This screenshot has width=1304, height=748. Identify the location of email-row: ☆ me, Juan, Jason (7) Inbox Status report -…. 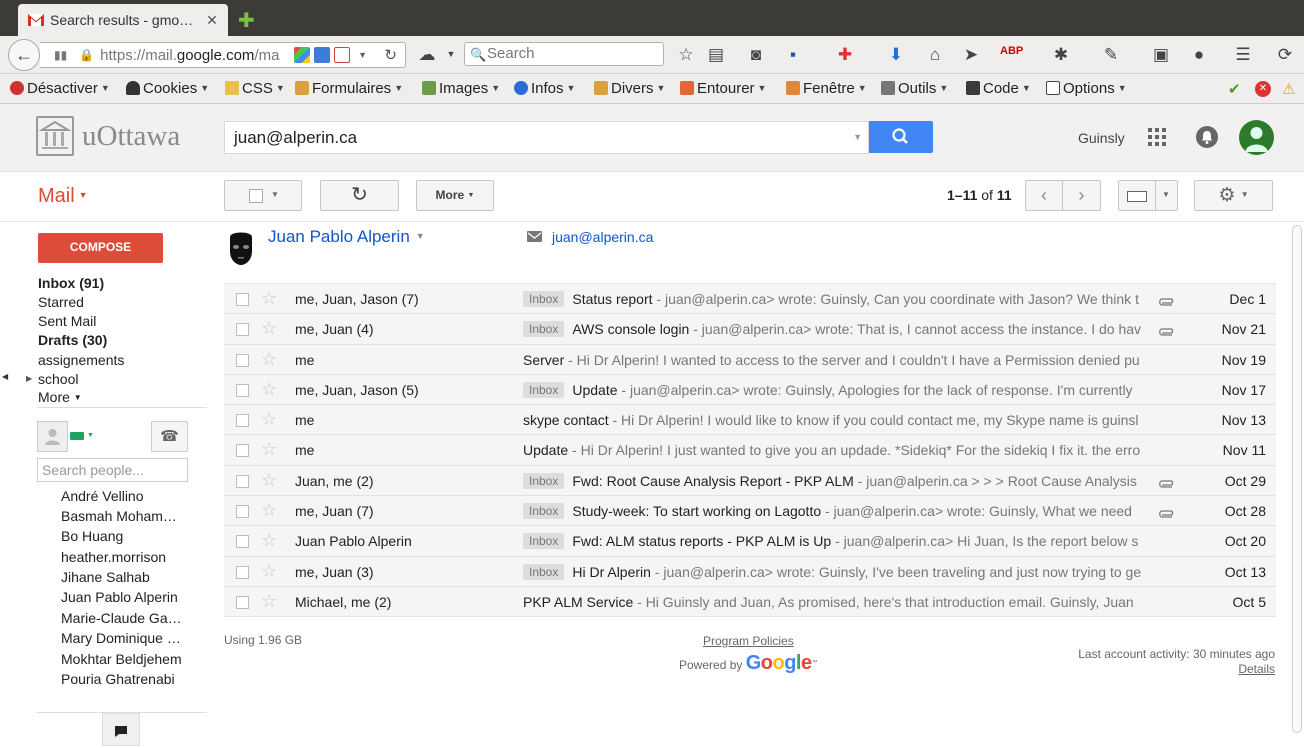
(750, 299).